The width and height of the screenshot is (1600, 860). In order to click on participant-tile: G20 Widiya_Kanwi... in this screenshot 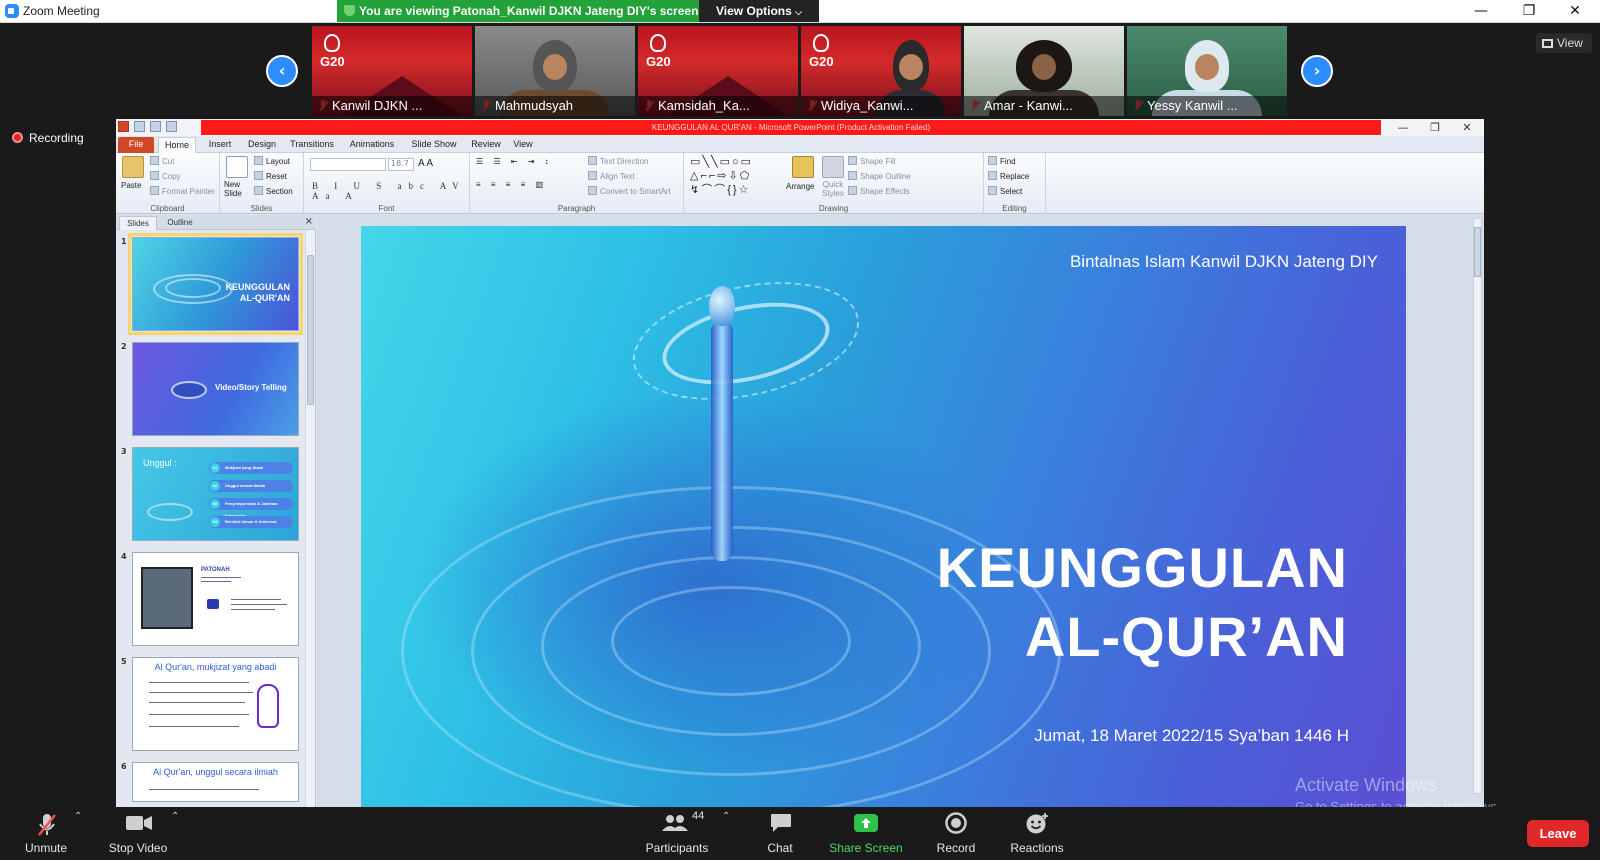, I will do `click(881, 71)`.